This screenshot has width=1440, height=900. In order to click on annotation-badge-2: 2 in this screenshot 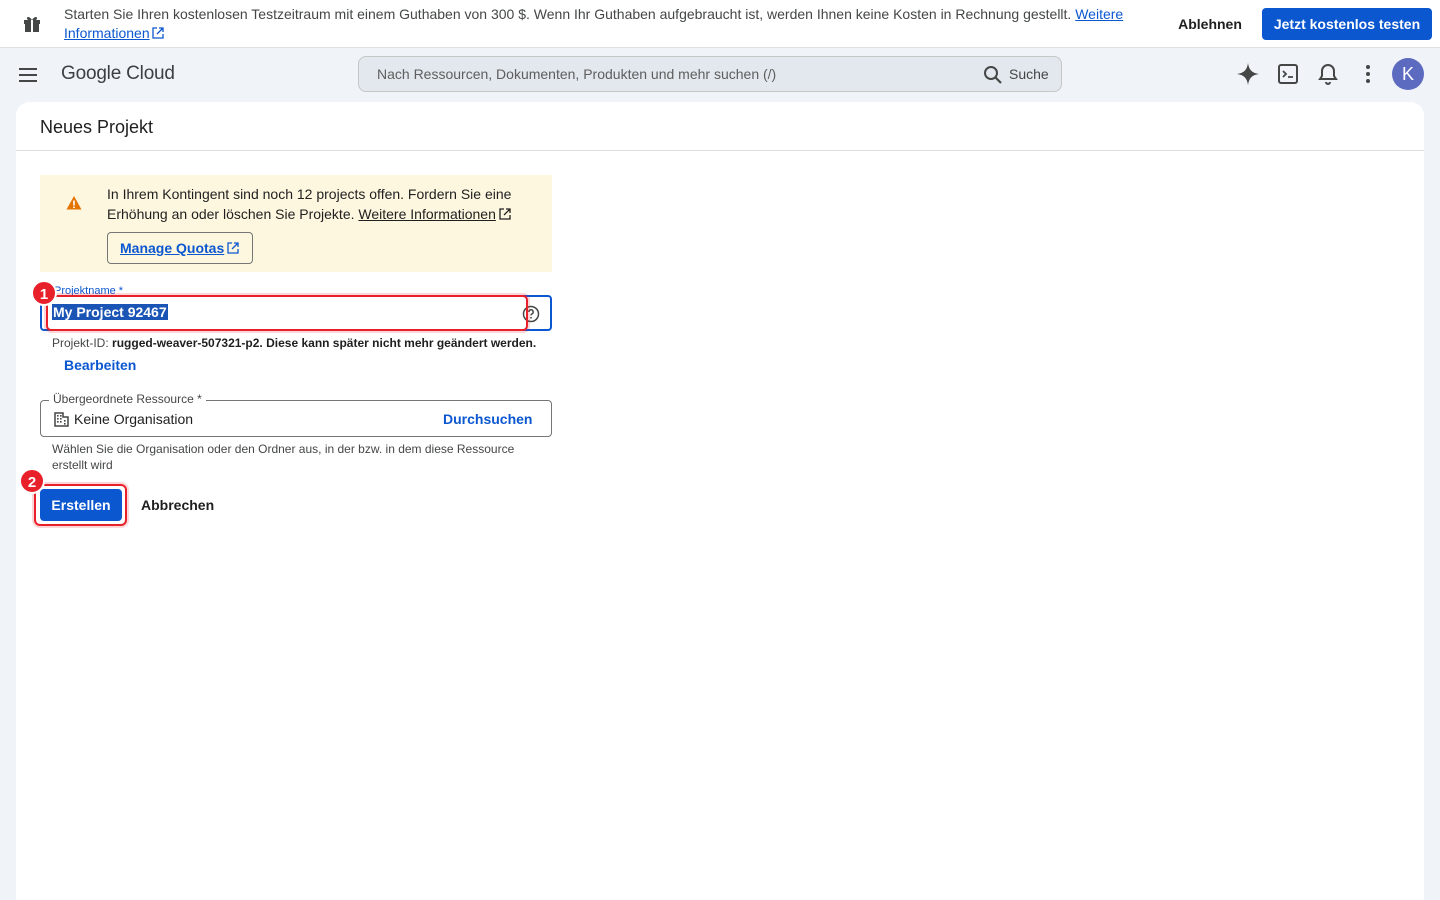, I will do `click(32, 481)`.